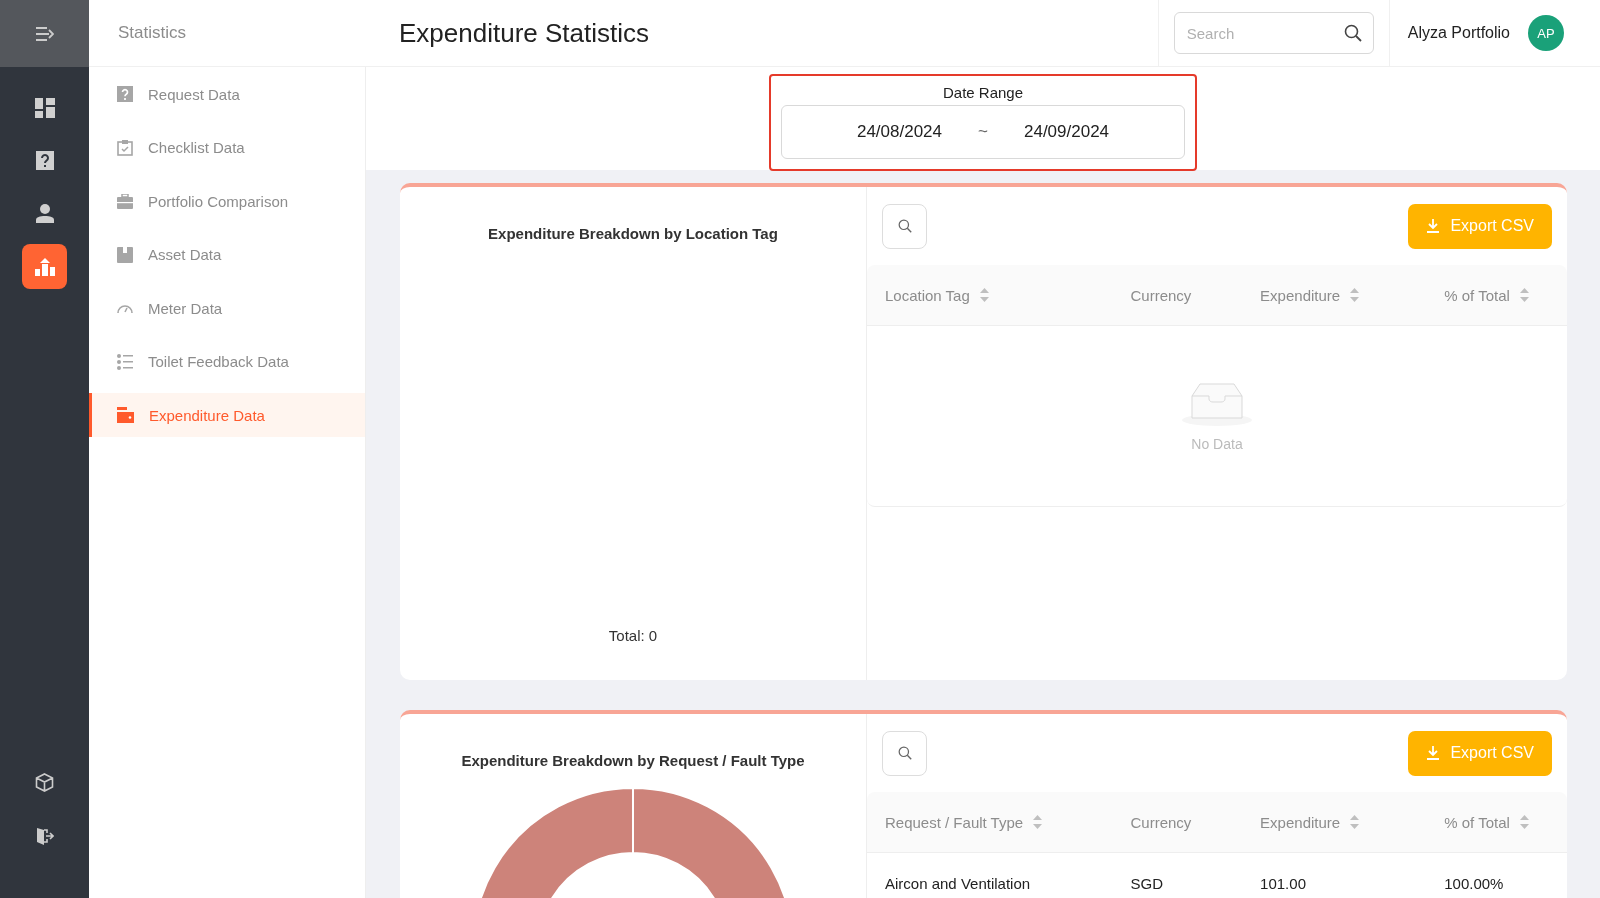 This screenshot has height=898, width=1600. I want to click on dashboard-icon, so click(44, 107).